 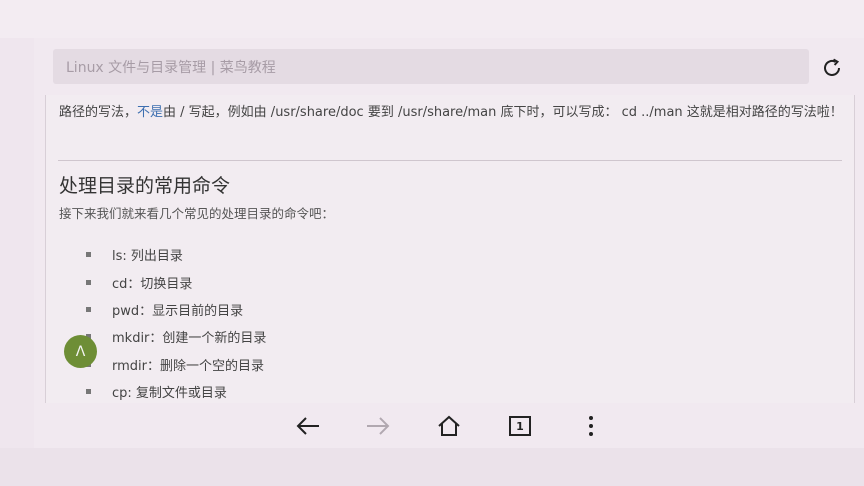 I want to click on list-item: pwd：显示目前的目录, so click(x=176, y=309).